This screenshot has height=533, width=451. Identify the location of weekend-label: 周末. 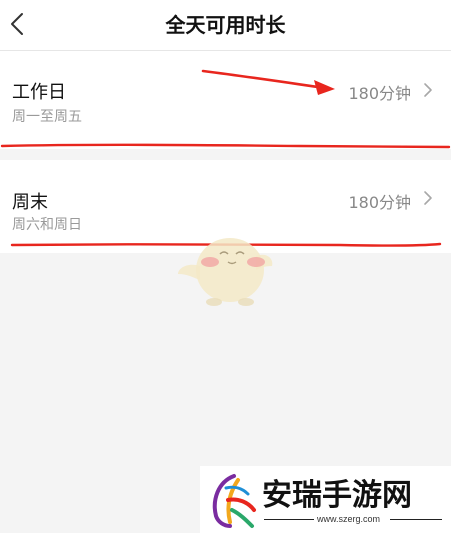
(30, 202).